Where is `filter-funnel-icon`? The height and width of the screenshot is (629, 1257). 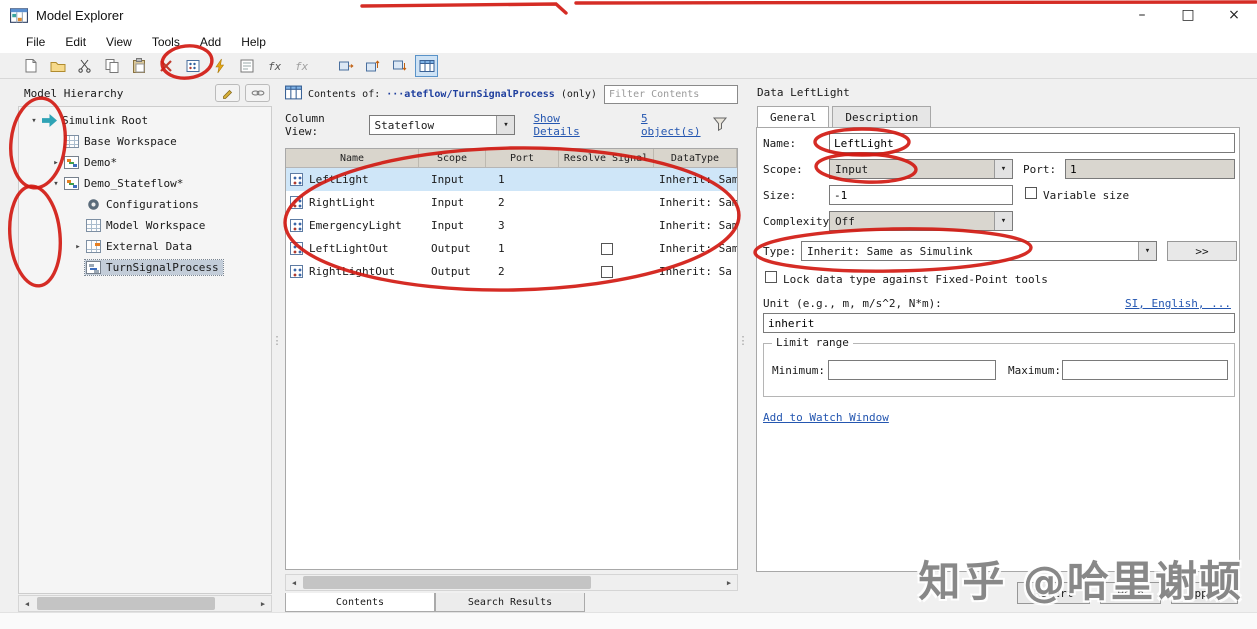 filter-funnel-icon is located at coordinates (720, 125).